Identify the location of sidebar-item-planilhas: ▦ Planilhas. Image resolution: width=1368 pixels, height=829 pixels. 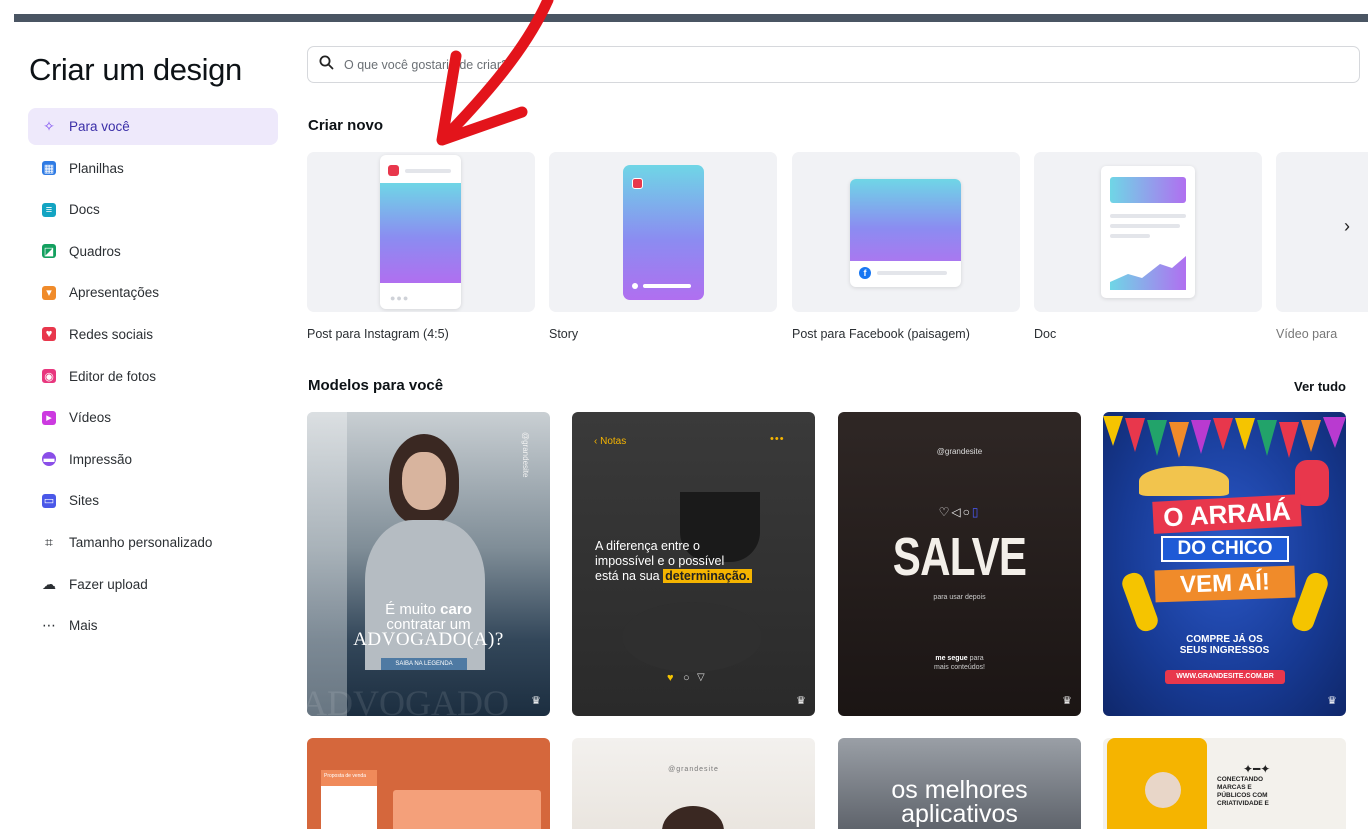
(153, 168).